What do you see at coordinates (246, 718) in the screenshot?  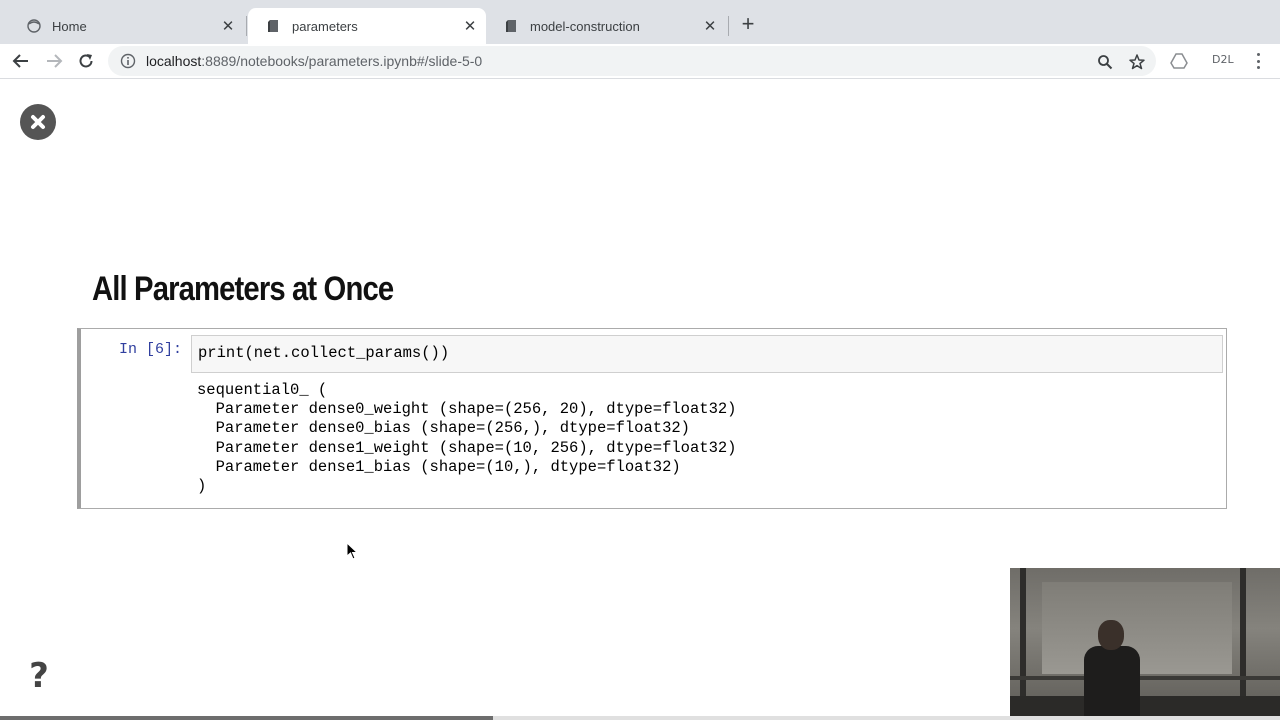 I see `slide-progress-fill` at bounding box center [246, 718].